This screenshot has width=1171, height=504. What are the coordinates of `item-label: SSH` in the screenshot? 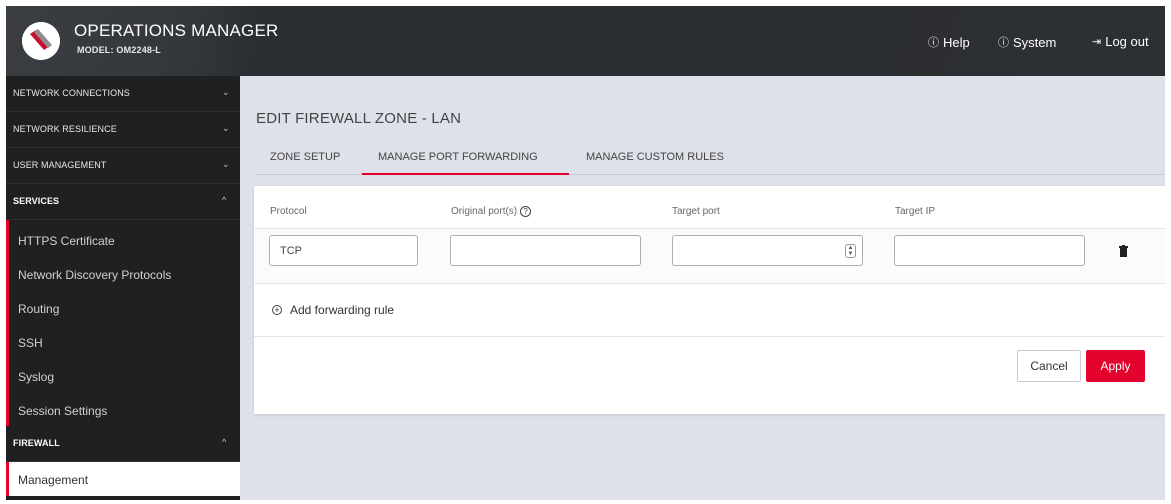 It's located at (30, 343).